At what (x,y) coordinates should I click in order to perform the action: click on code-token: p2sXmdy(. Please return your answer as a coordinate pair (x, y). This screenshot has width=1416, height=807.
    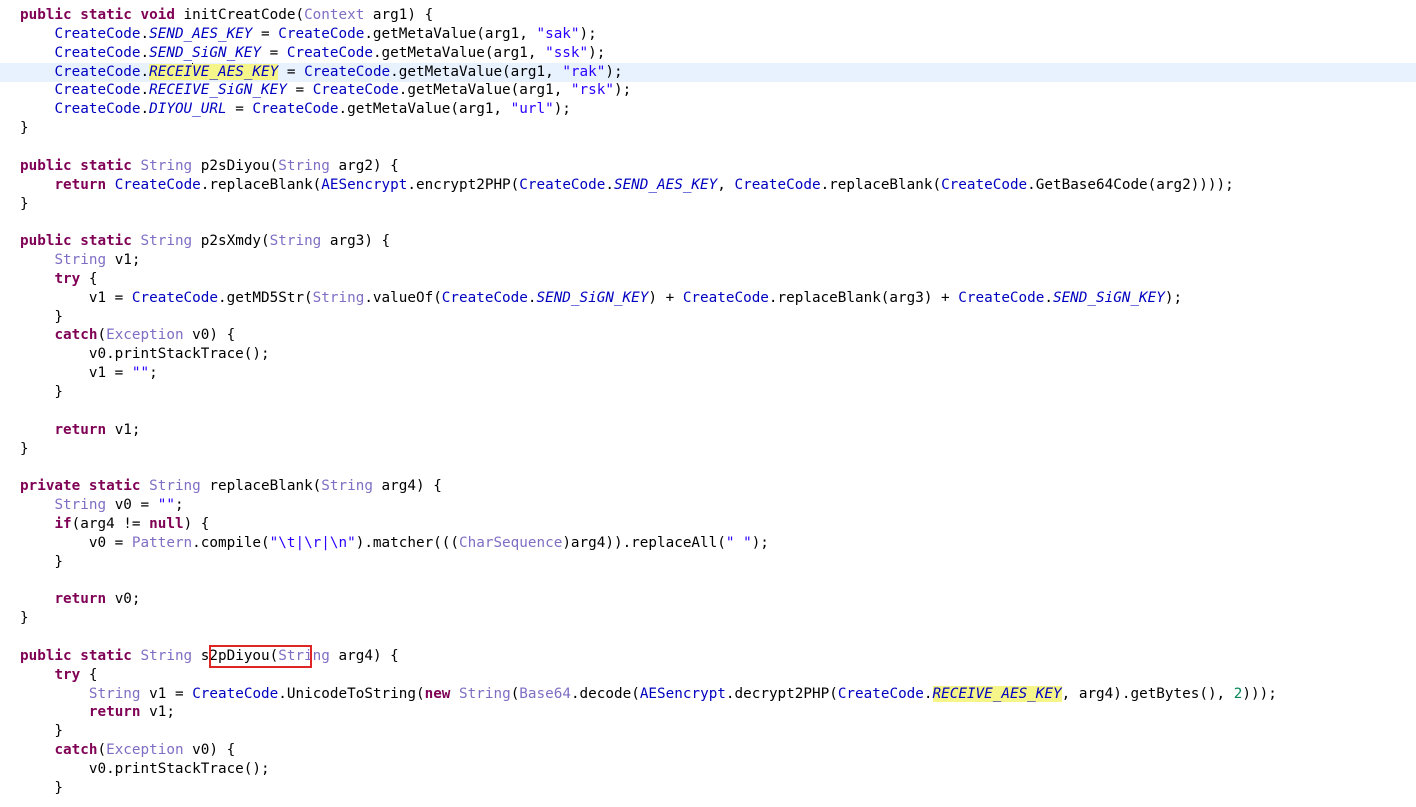
    Looking at the image, I should click on (231, 241).